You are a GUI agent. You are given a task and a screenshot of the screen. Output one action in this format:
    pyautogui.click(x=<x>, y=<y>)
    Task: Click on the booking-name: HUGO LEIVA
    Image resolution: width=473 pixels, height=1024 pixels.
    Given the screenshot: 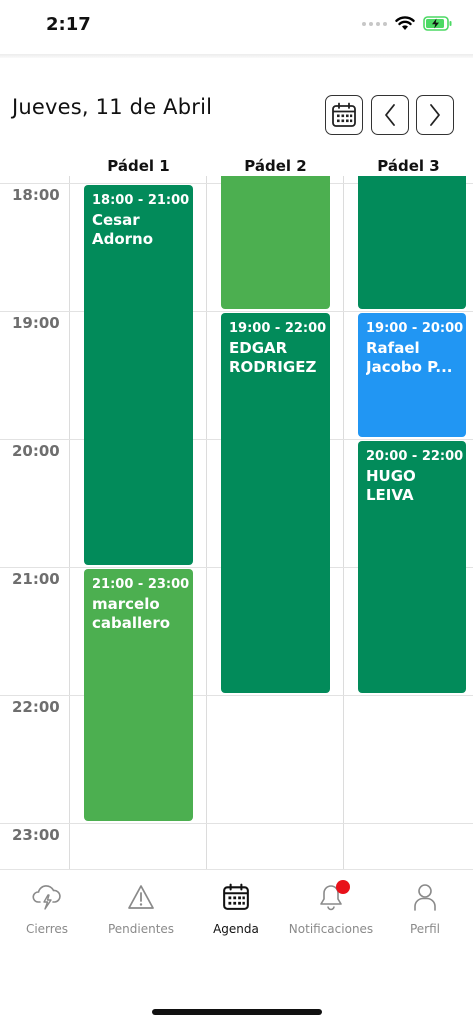 What is the action you would take?
    pyautogui.click(x=391, y=485)
    